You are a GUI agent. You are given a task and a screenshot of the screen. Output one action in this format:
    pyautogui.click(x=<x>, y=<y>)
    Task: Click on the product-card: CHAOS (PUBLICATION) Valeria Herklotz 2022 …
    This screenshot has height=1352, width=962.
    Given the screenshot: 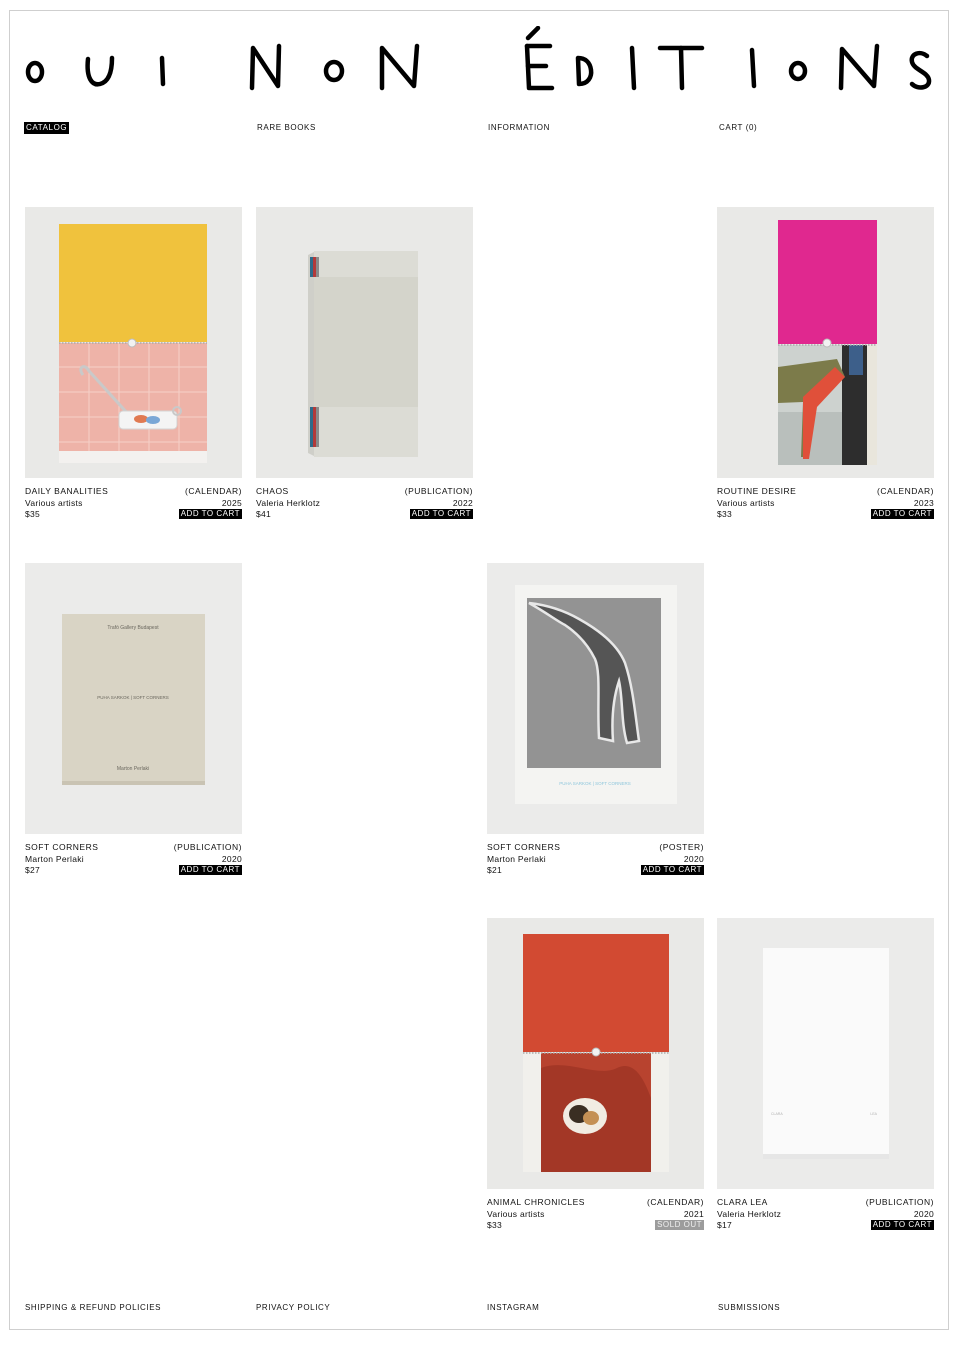 What is the action you would take?
    pyautogui.click(x=364, y=364)
    